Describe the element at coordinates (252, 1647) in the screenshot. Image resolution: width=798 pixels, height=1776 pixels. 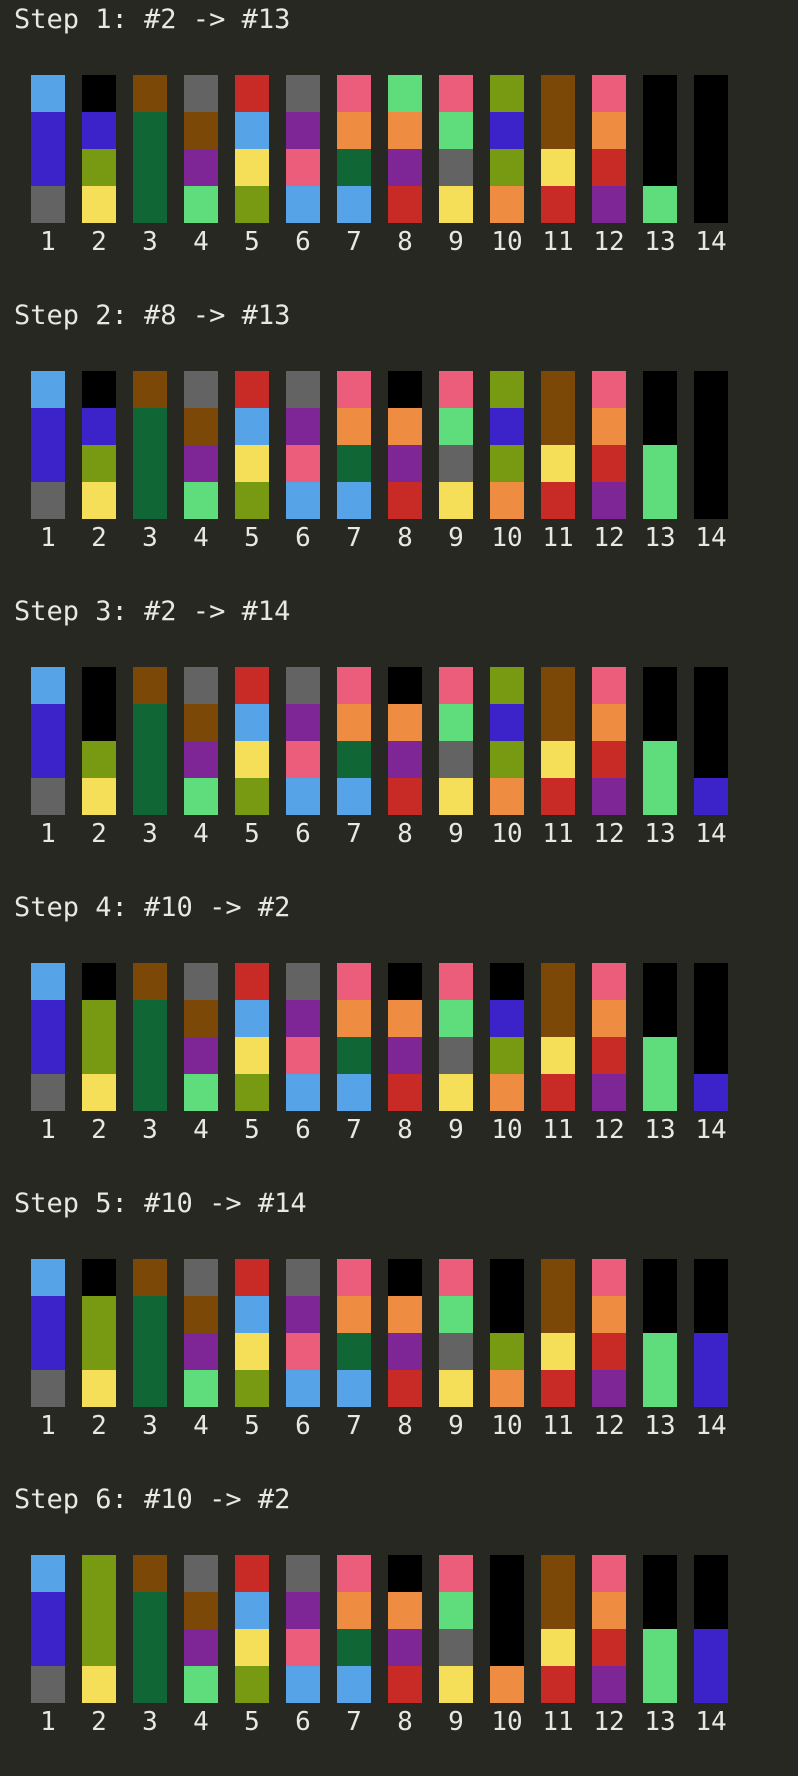
I see `ball-yellow` at that location.